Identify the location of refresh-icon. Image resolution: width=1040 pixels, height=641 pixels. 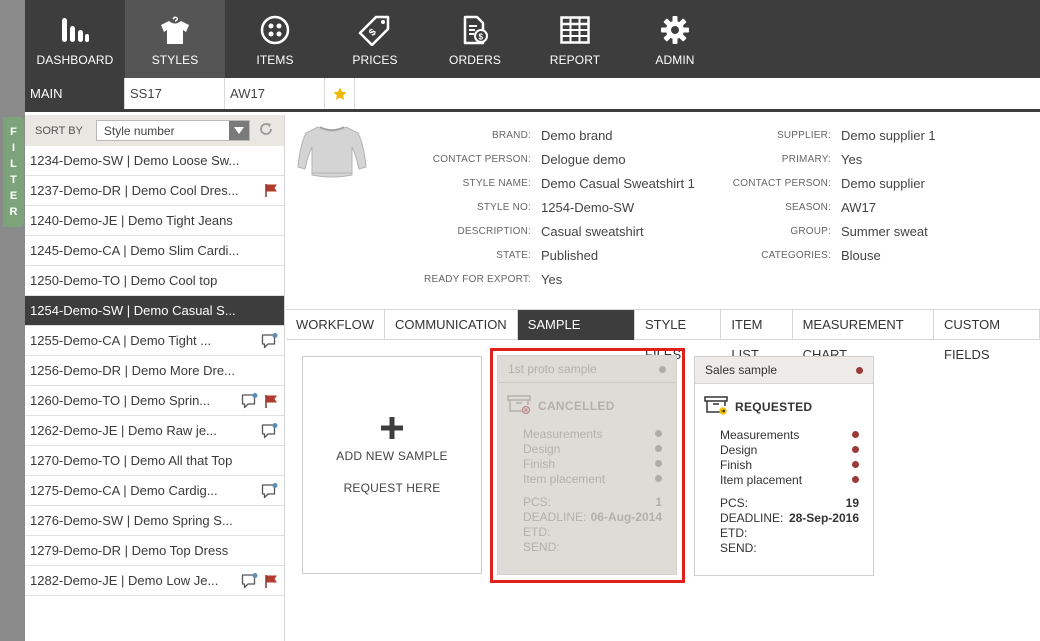
(266, 130).